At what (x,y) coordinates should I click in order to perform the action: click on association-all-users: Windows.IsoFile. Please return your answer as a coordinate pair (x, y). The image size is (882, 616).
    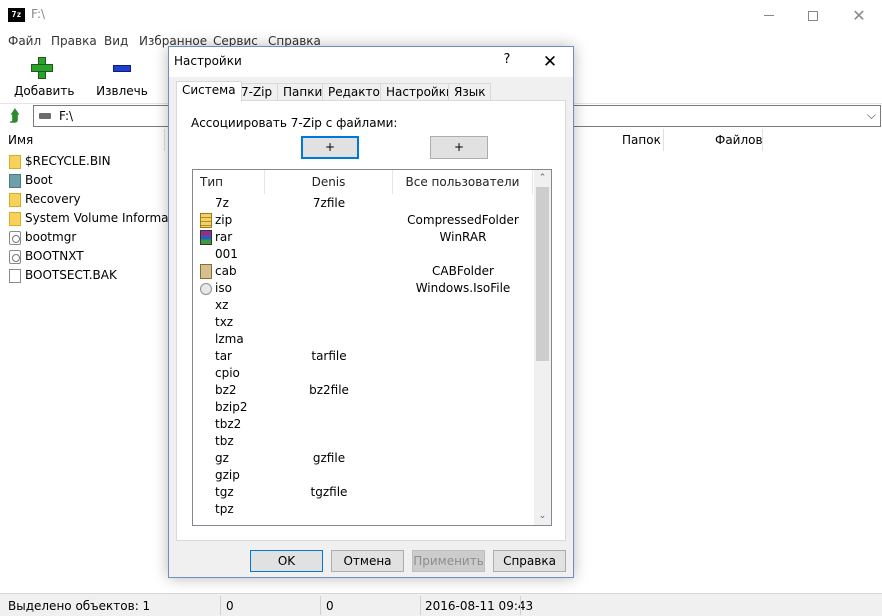
    Looking at the image, I should click on (463, 288).